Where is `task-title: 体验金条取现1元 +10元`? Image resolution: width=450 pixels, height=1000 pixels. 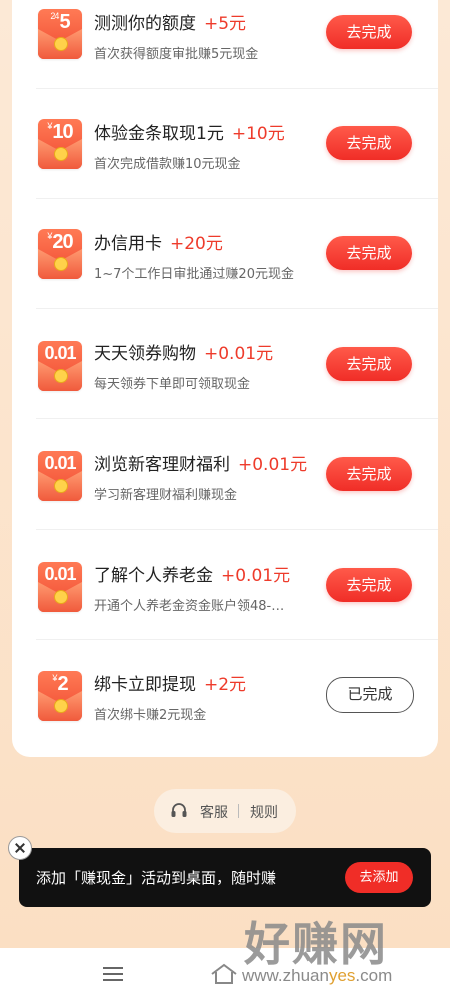 task-title: 体验金条取现1元 +10元 is located at coordinates (189, 134).